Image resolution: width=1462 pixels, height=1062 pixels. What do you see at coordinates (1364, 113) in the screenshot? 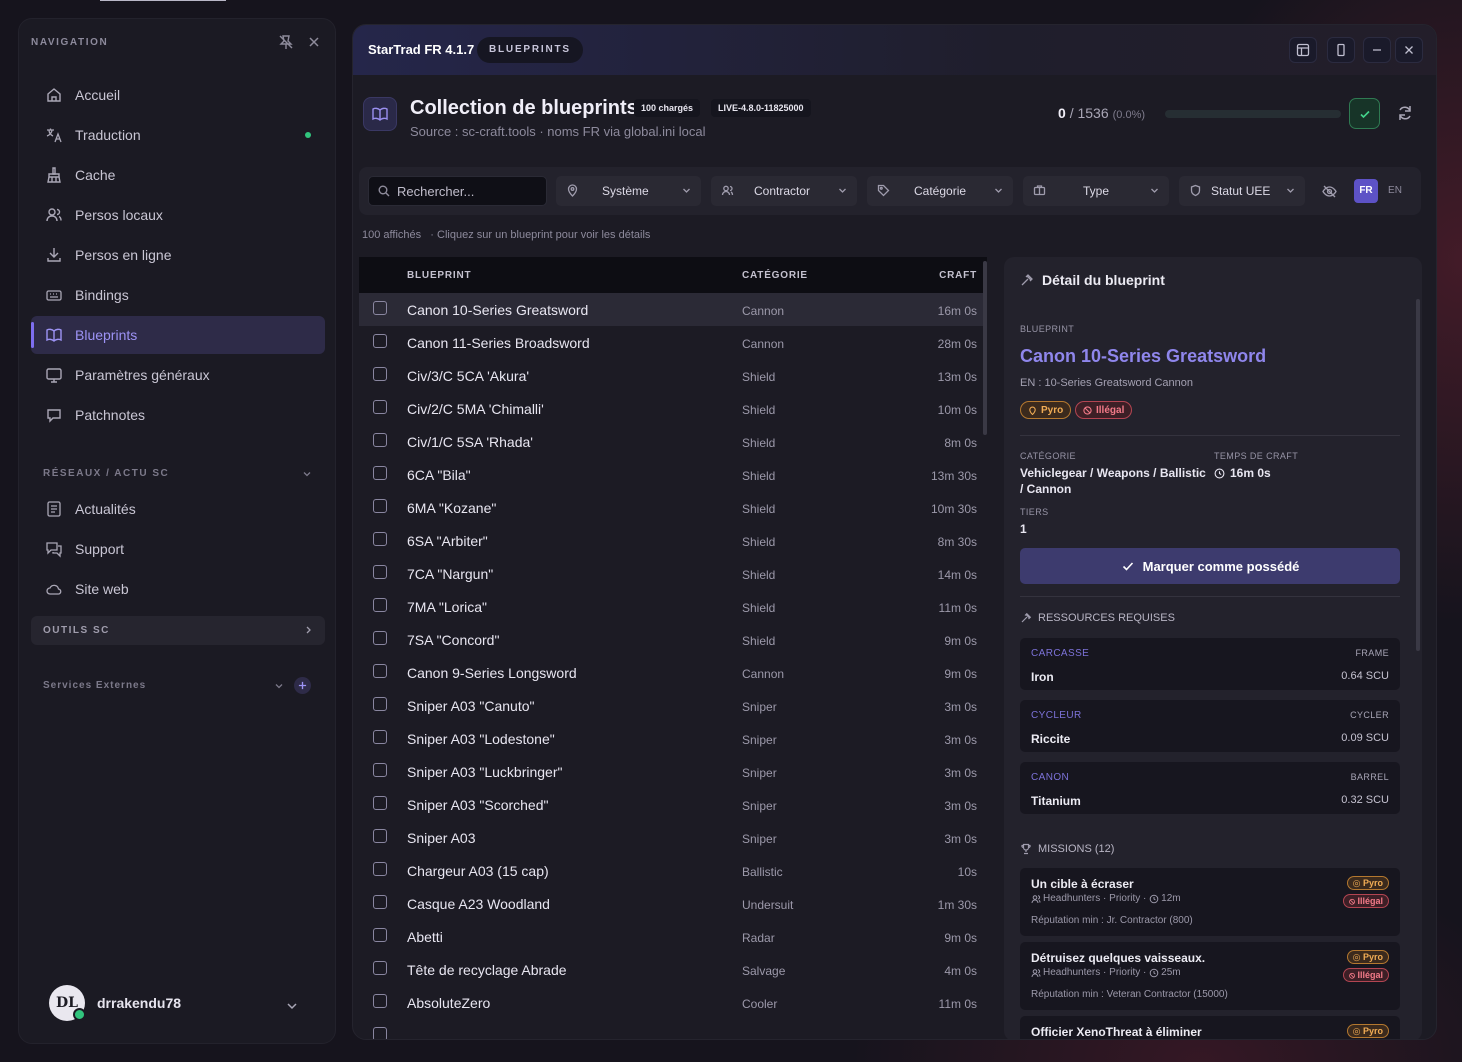
I see `confirm-button` at bounding box center [1364, 113].